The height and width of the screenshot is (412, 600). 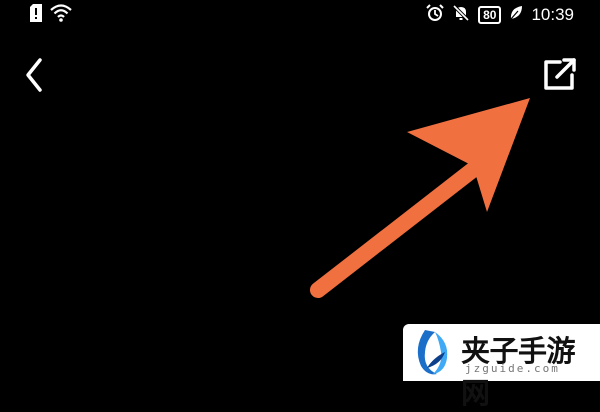 I want to click on leaf-icon, so click(x=516, y=15).